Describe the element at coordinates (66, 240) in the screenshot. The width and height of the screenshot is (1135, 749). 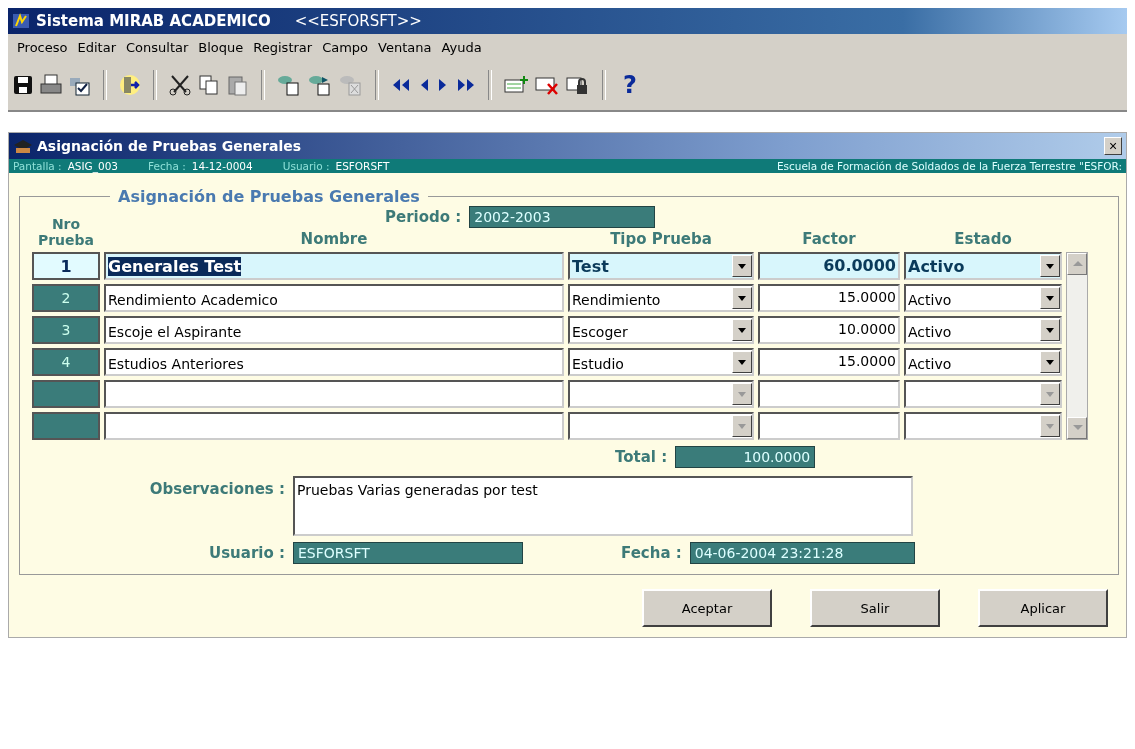
I see `column-header: Prueba` at that location.